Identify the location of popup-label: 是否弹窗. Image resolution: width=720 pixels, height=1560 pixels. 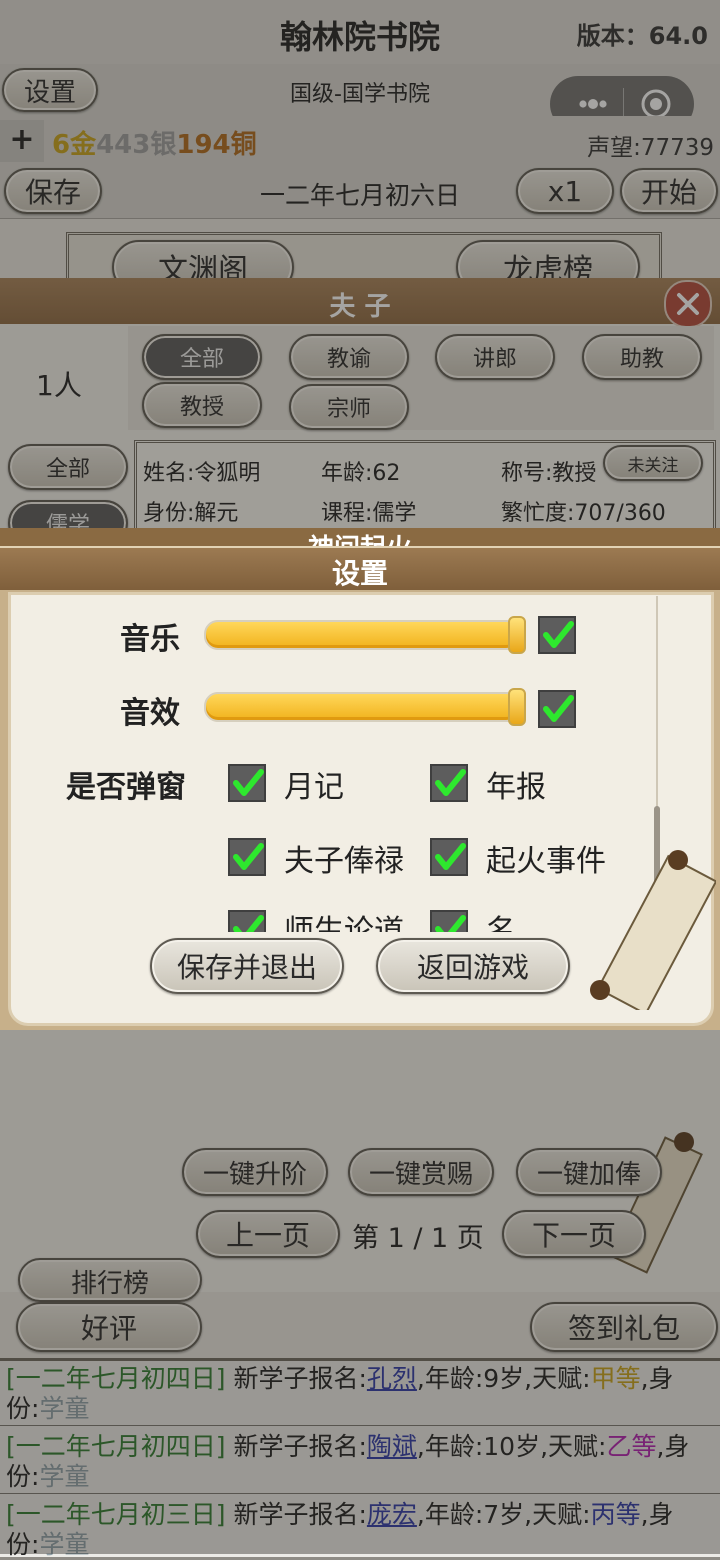
(126, 787).